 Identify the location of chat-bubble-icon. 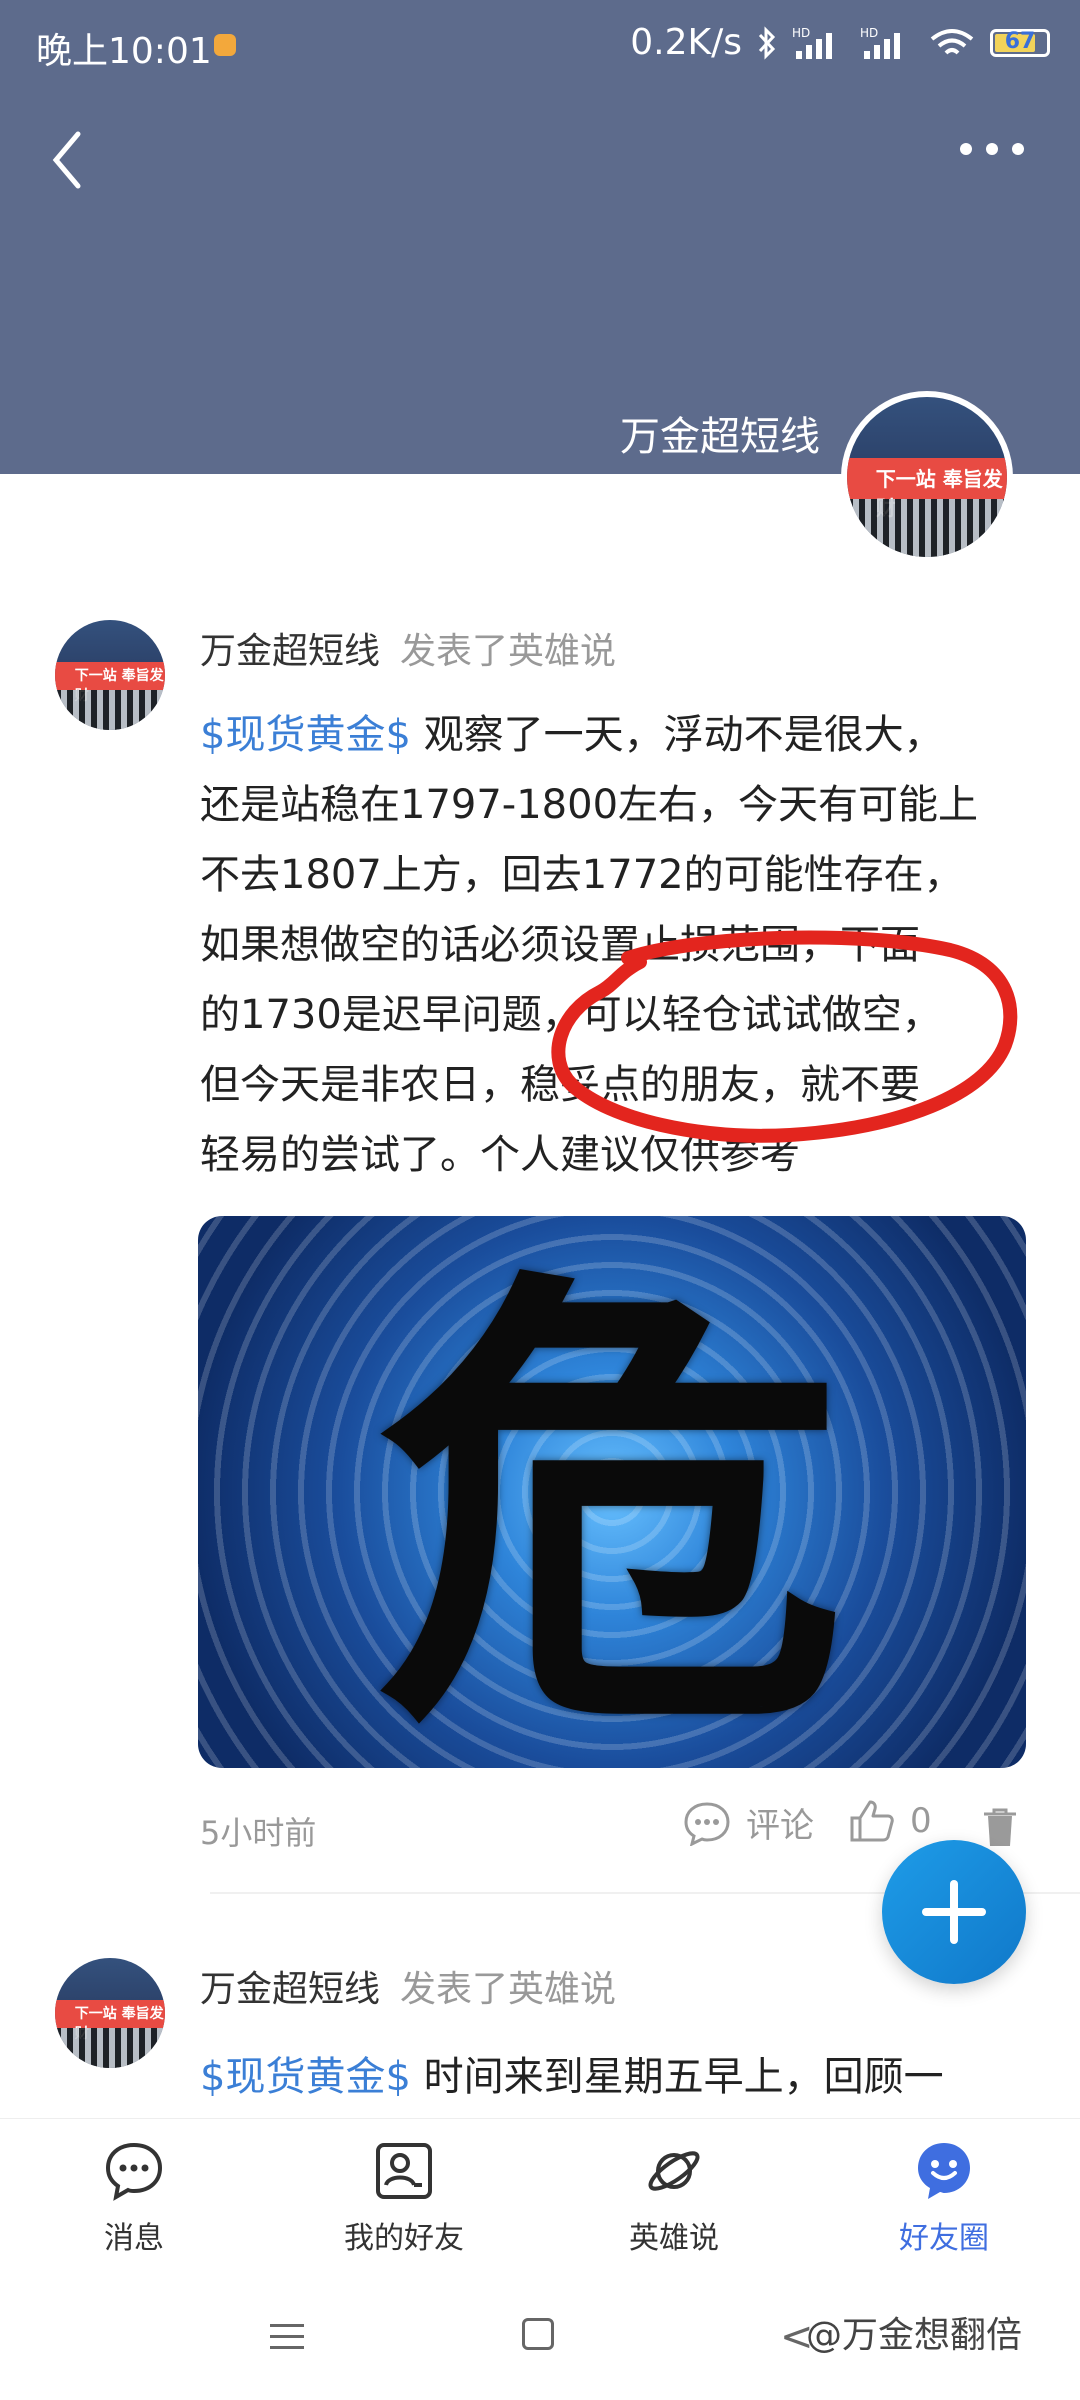
(134, 2171).